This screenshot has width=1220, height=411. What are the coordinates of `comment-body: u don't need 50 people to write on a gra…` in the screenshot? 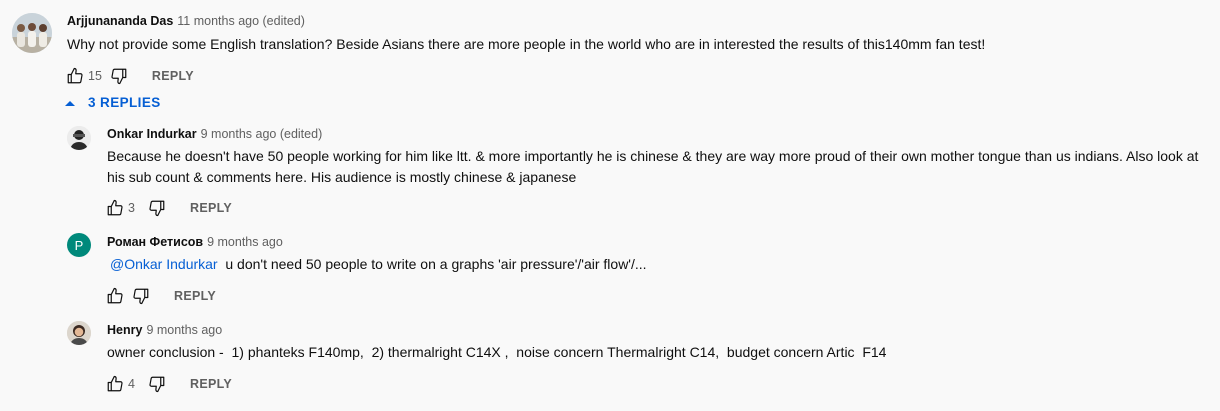 It's located at (436, 264).